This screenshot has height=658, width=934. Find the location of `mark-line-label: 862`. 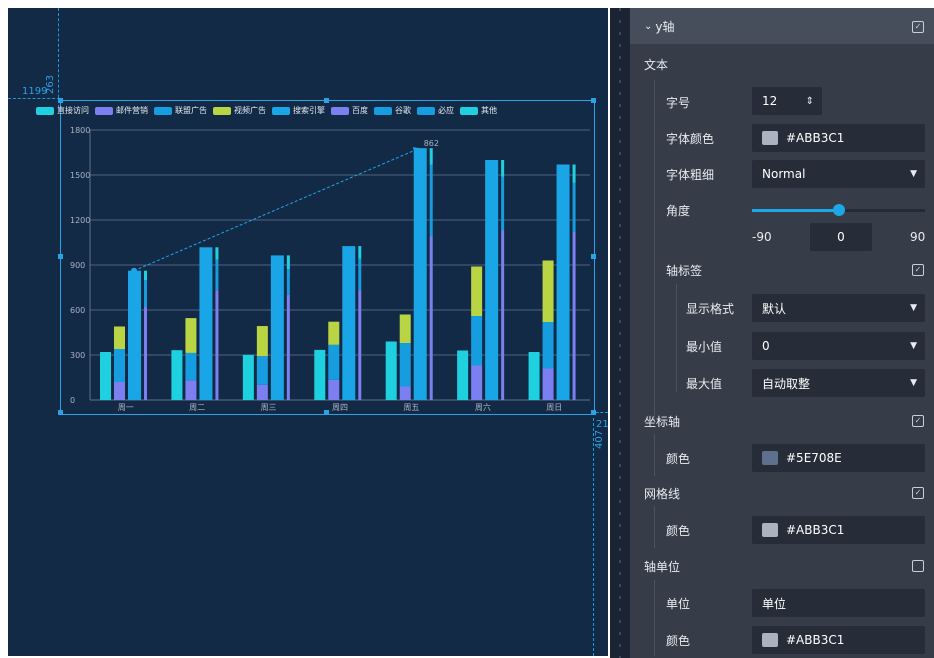

mark-line-label: 862 is located at coordinates (431, 143).